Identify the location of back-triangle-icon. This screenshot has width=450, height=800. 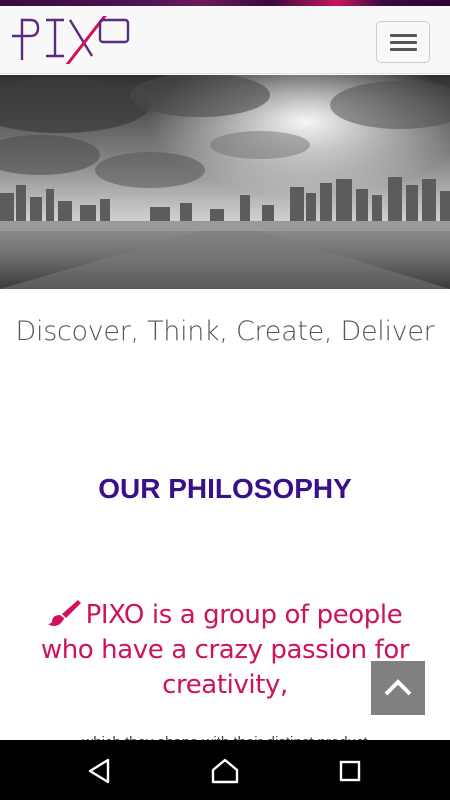
(100, 773).